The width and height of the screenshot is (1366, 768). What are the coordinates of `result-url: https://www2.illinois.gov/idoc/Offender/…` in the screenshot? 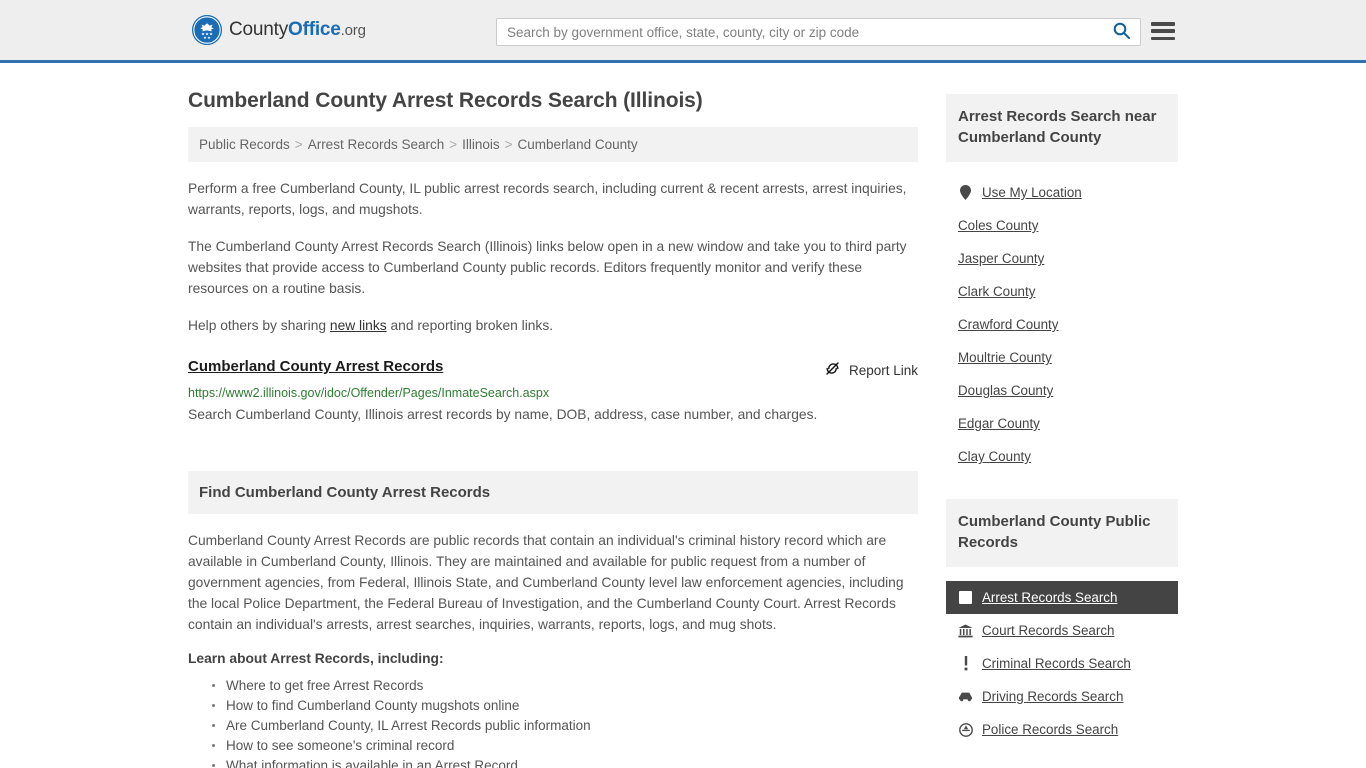 It's located at (369, 393).